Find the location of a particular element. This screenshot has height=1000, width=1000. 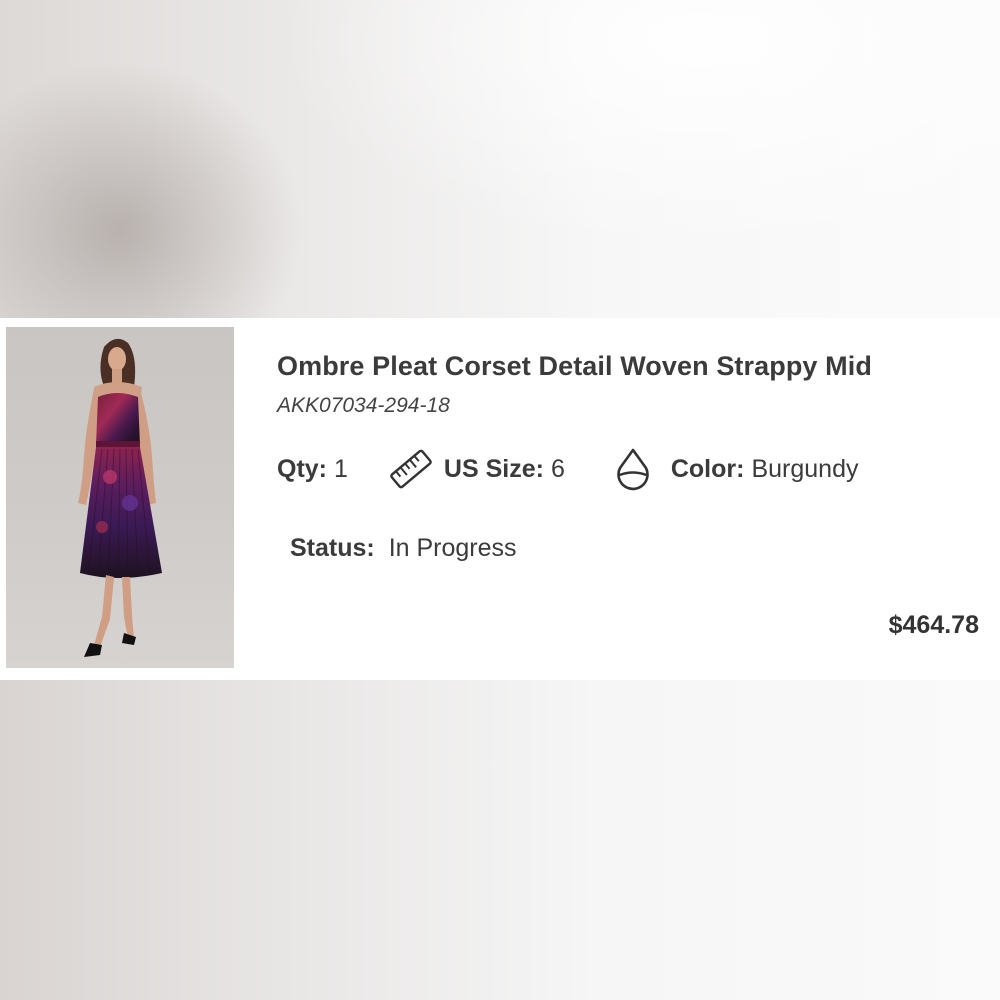

color: Color: Burgundy is located at coordinates (765, 469).